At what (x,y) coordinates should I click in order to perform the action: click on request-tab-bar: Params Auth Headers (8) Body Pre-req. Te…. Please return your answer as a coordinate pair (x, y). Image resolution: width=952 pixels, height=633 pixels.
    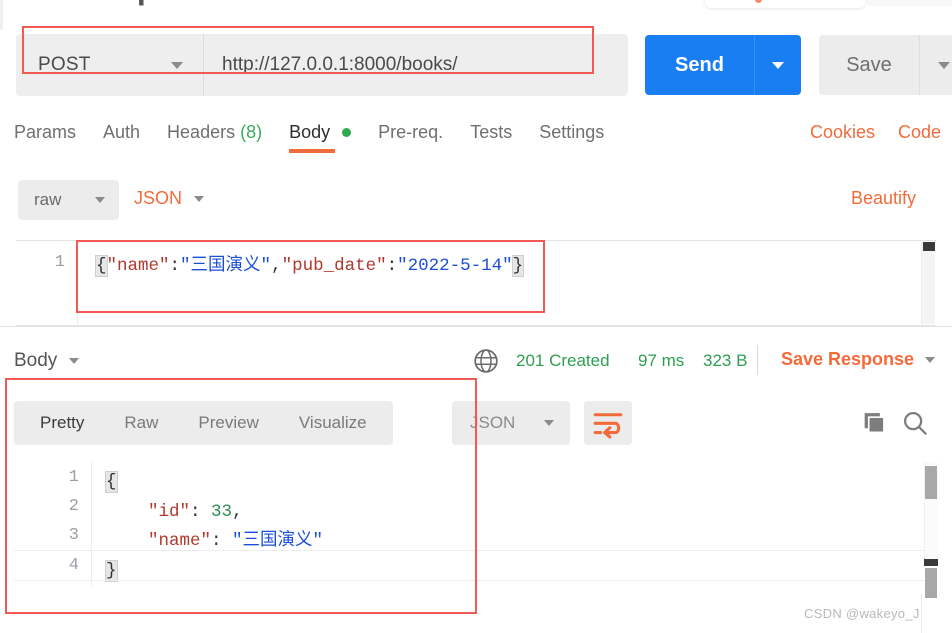
    Looking at the image, I should click on (322, 141).